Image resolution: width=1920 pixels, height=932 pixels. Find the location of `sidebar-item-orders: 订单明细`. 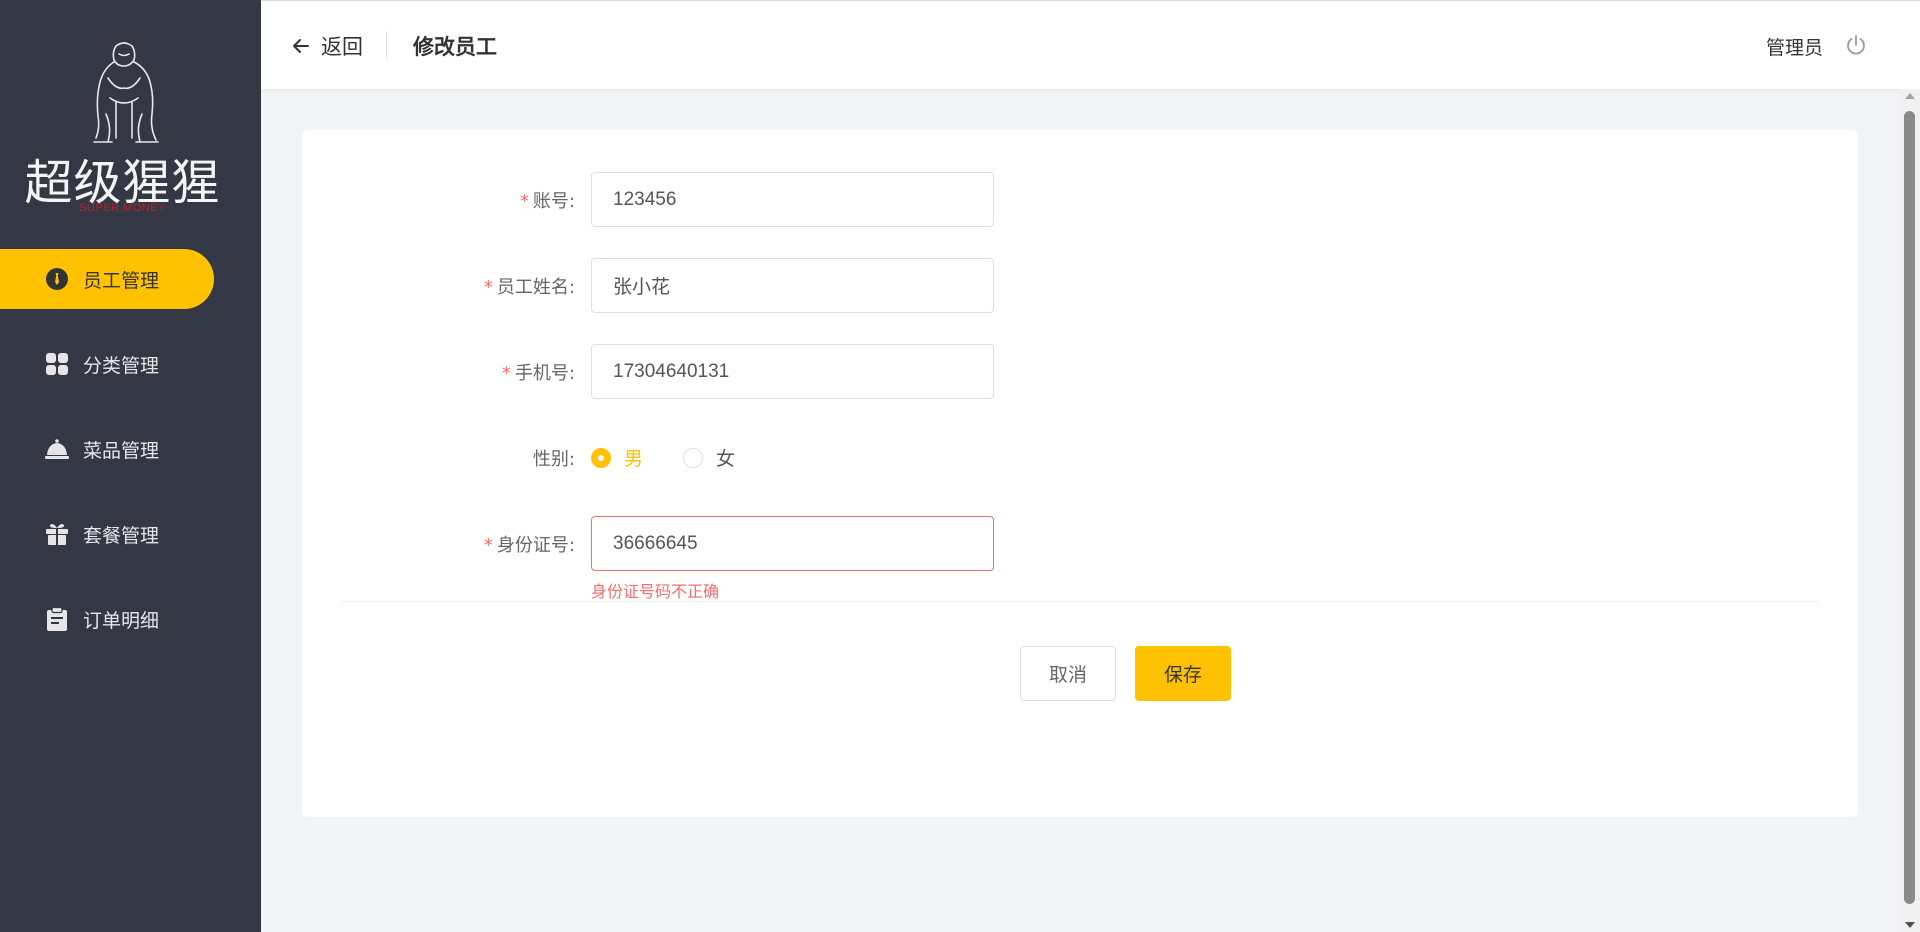

sidebar-item-orders: 订单明细 is located at coordinates (107, 619).